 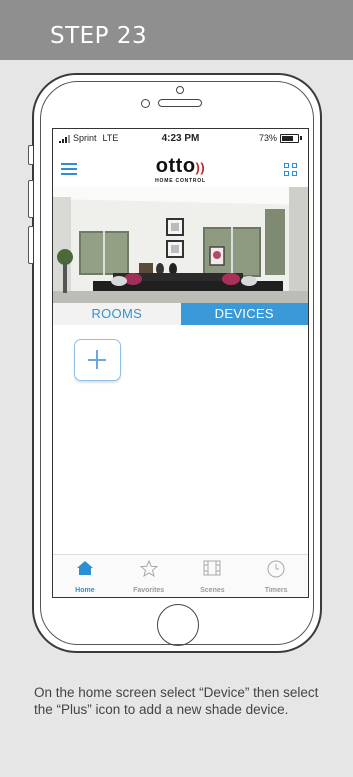 I want to click on earpiece-speaker, so click(x=180, y=103).